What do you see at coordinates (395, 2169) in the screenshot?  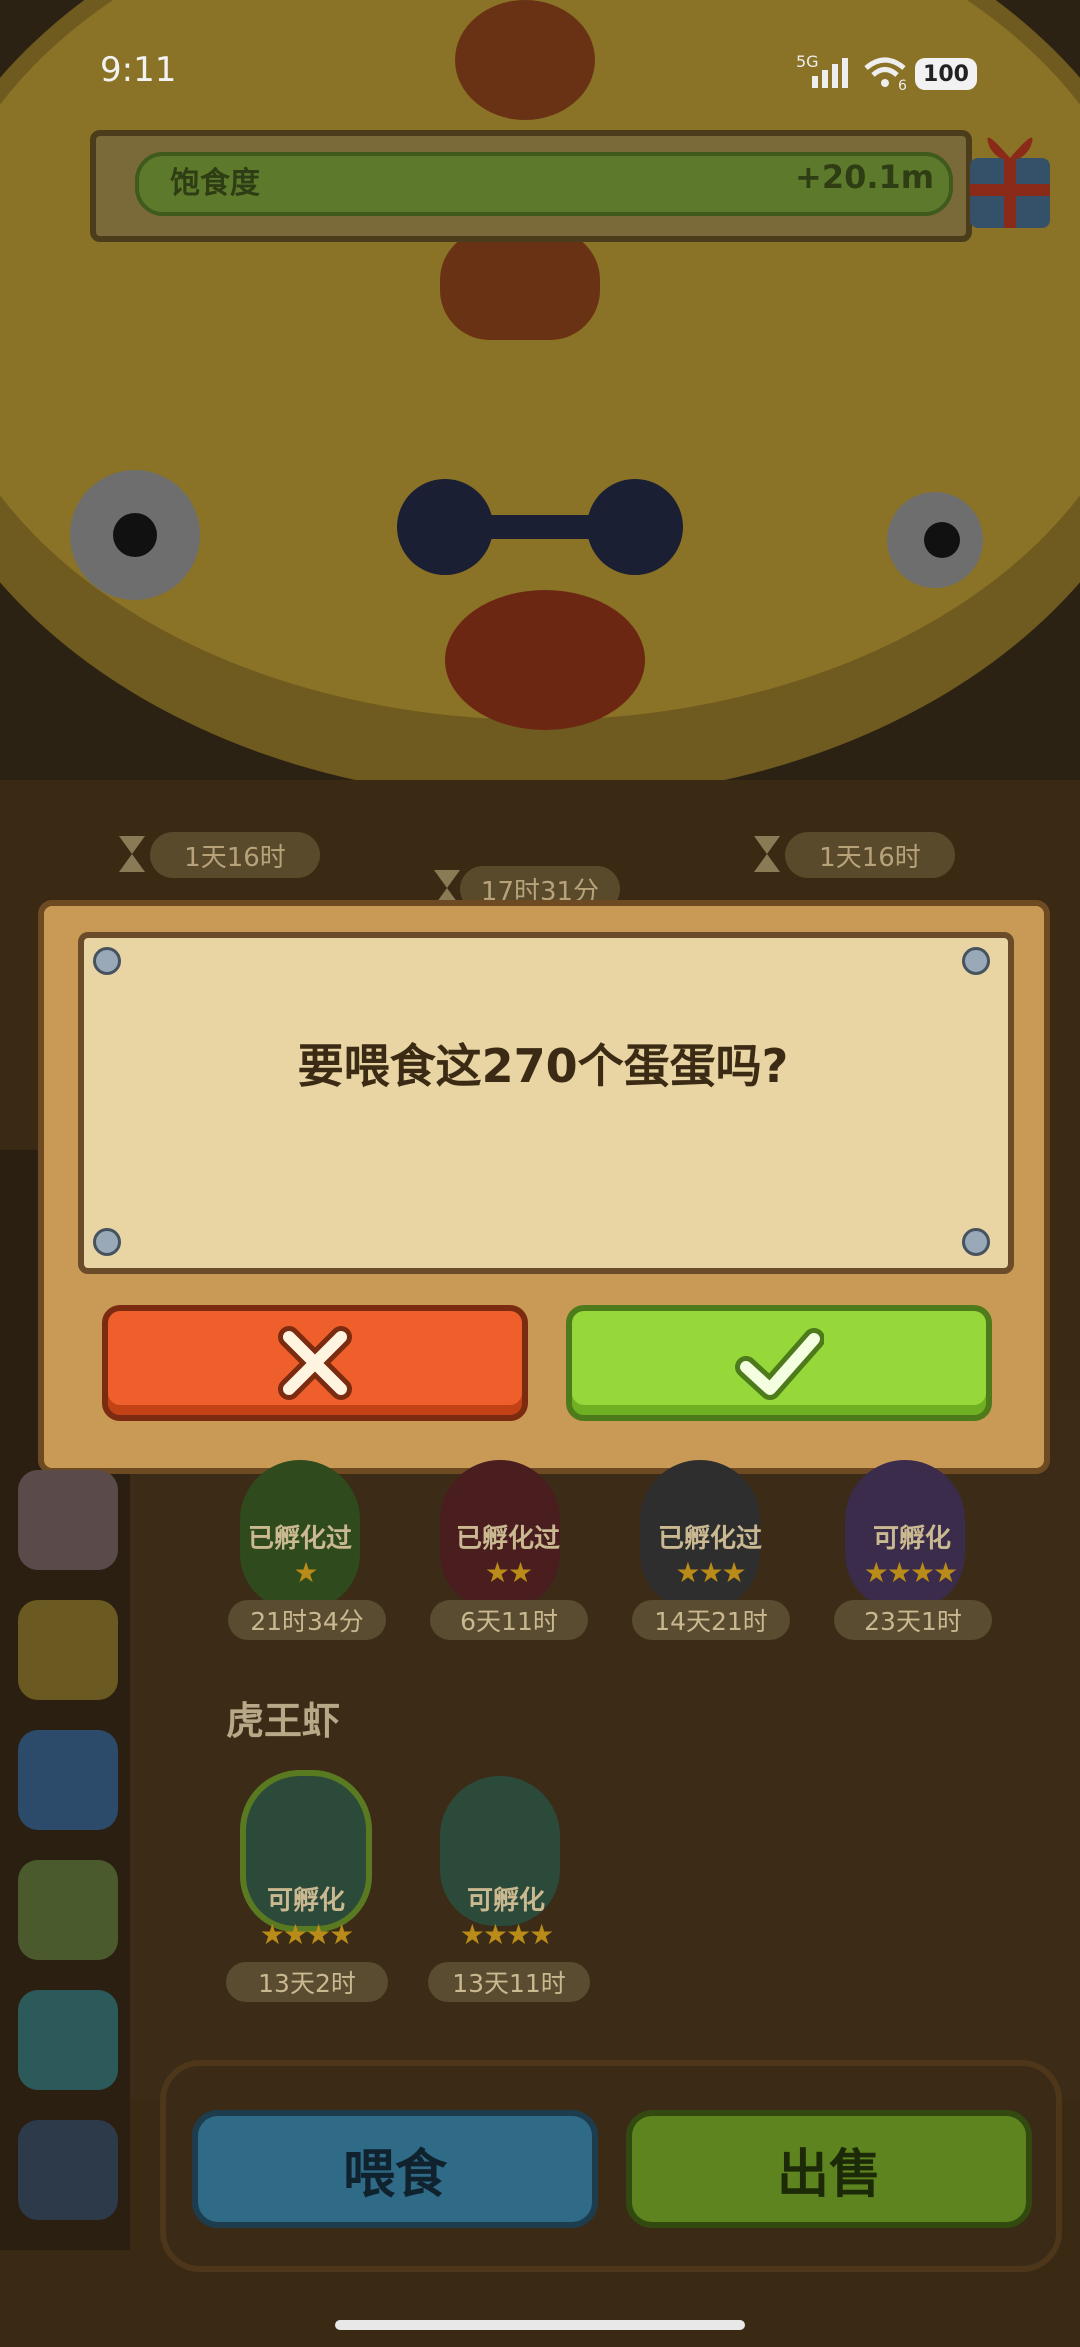 I see `feed-button: 喂食` at bounding box center [395, 2169].